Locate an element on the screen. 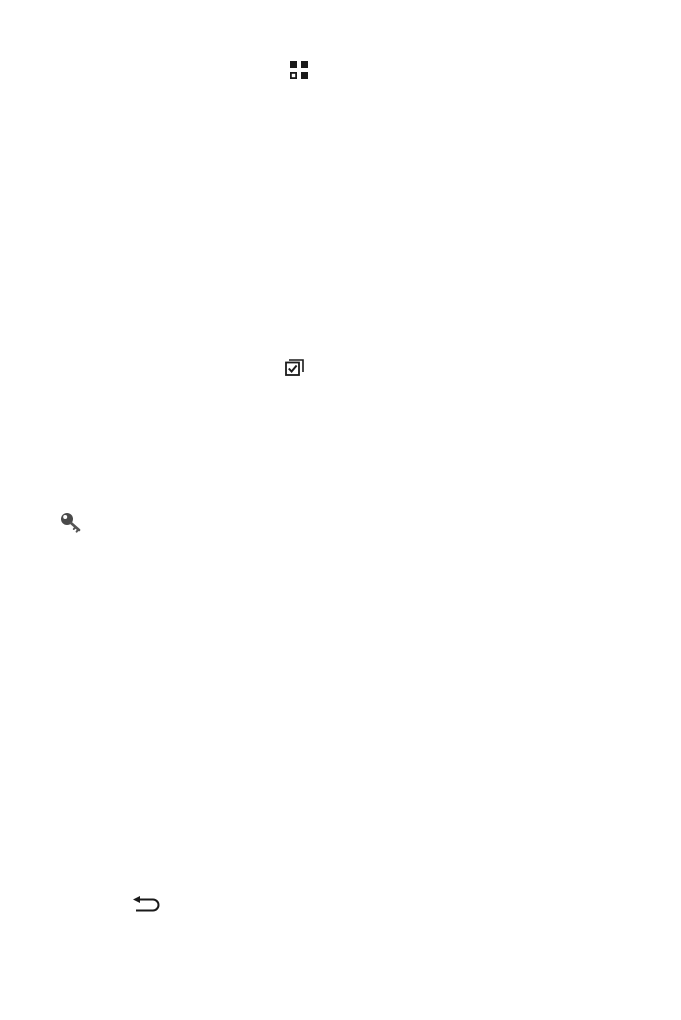 This screenshot has width=681, height=1020. stacked-checkbox-icon is located at coordinates (294, 367).